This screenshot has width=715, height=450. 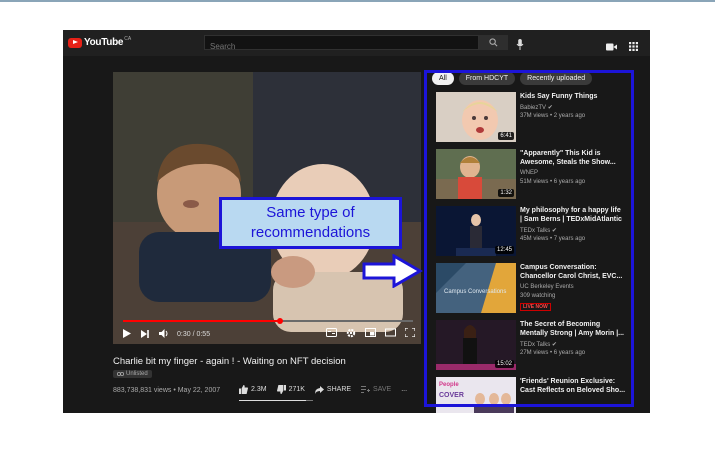 What do you see at coordinates (296, 389) in the screenshot?
I see `dislike-count: 271K` at bounding box center [296, 389].